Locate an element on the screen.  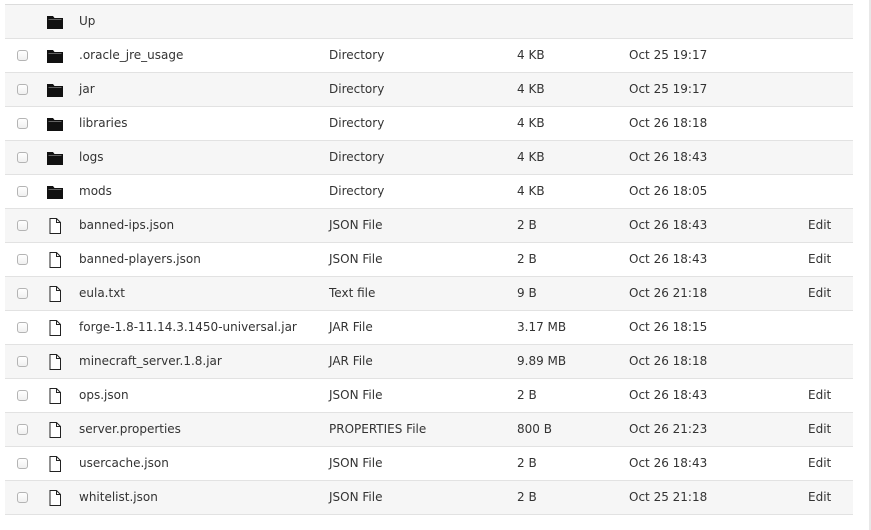
file-row: eula.txt Text file 9 B Oct 26 21:18 Edit is located at coordinates (429, 294).